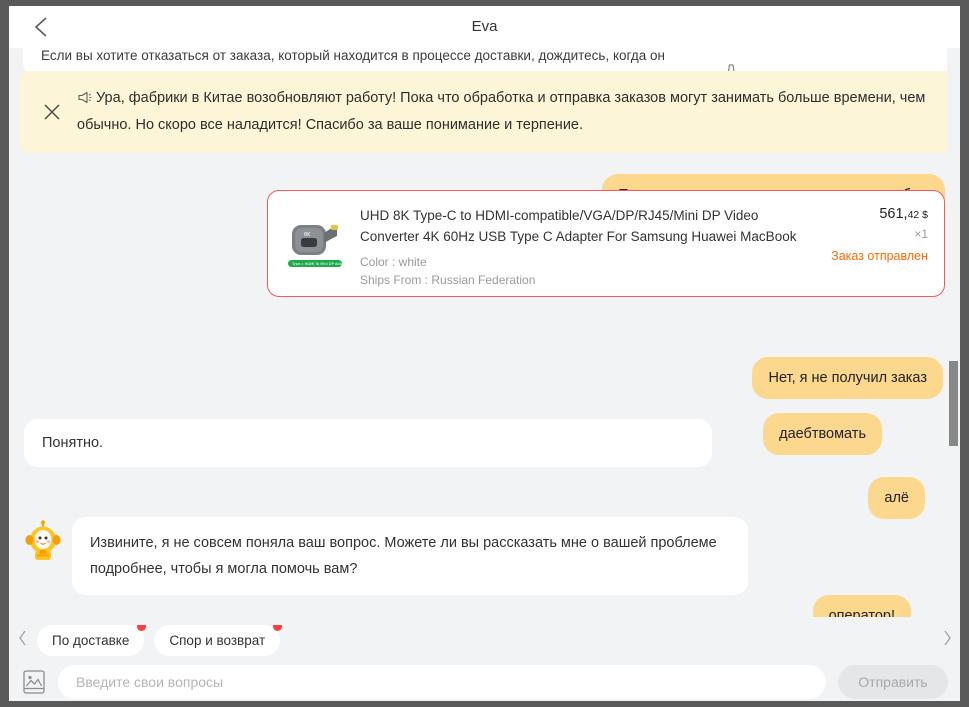 The width and height of the screenshot is (969, 707). I want to click on product-ships-from-attr: Ships From : Russian Federation, so click(448, 280).